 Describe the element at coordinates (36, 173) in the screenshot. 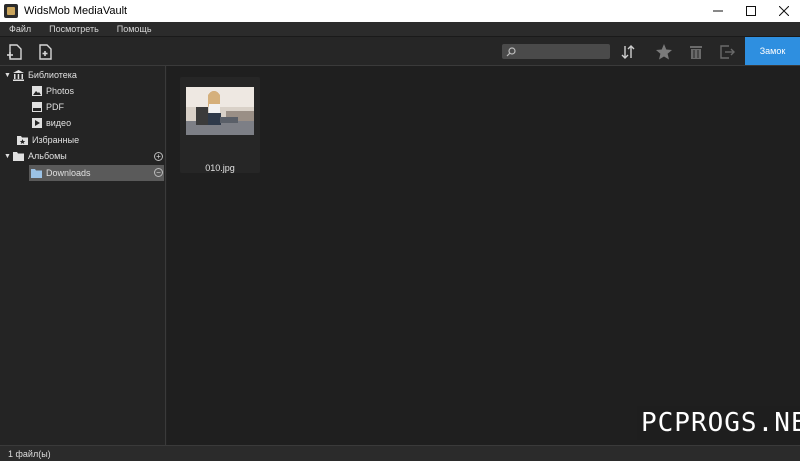

I see `album-folder-icon` at that location.